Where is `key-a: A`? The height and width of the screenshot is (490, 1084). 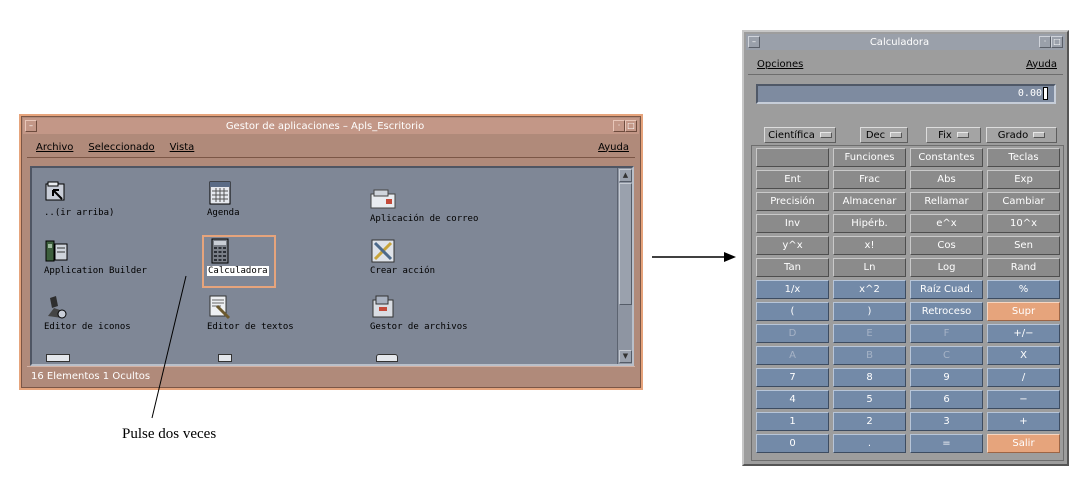
key-a: A is located at coordinates (792, 355).